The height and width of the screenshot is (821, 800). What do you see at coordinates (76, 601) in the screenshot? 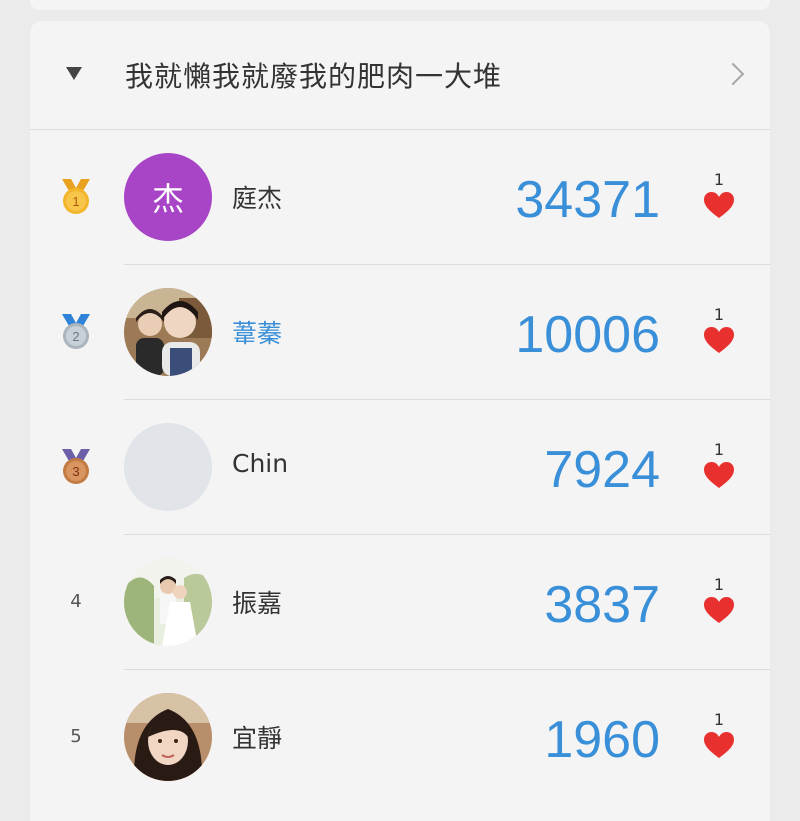
I see `rank-number: 4` at bounding box center [76, 601].